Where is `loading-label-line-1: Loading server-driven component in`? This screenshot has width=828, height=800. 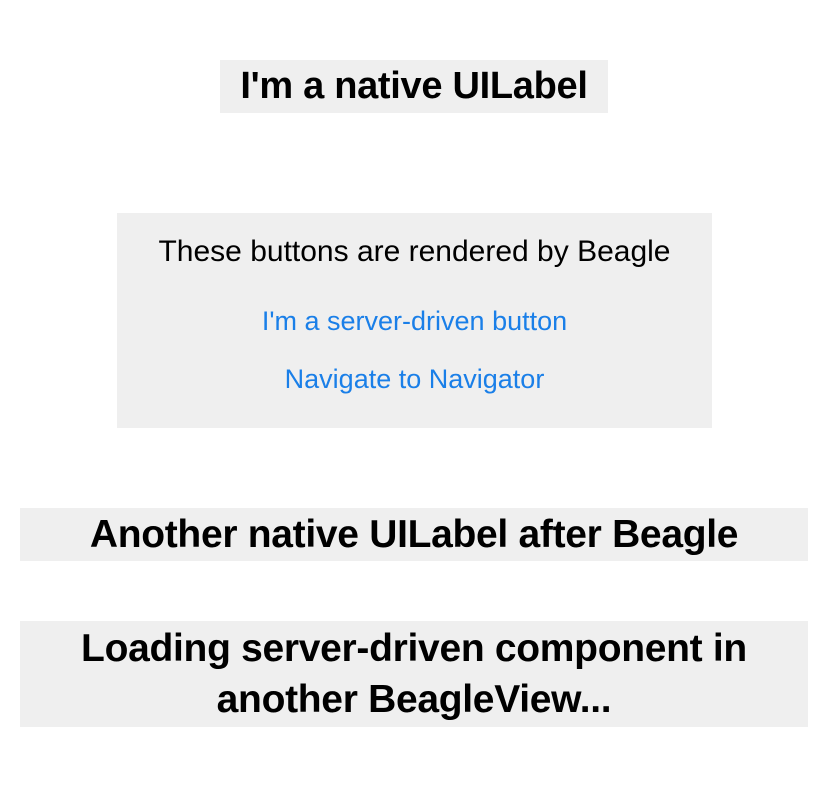 loading-label-line-1: Loading server-driven component in is located at coordinates (414, 648).